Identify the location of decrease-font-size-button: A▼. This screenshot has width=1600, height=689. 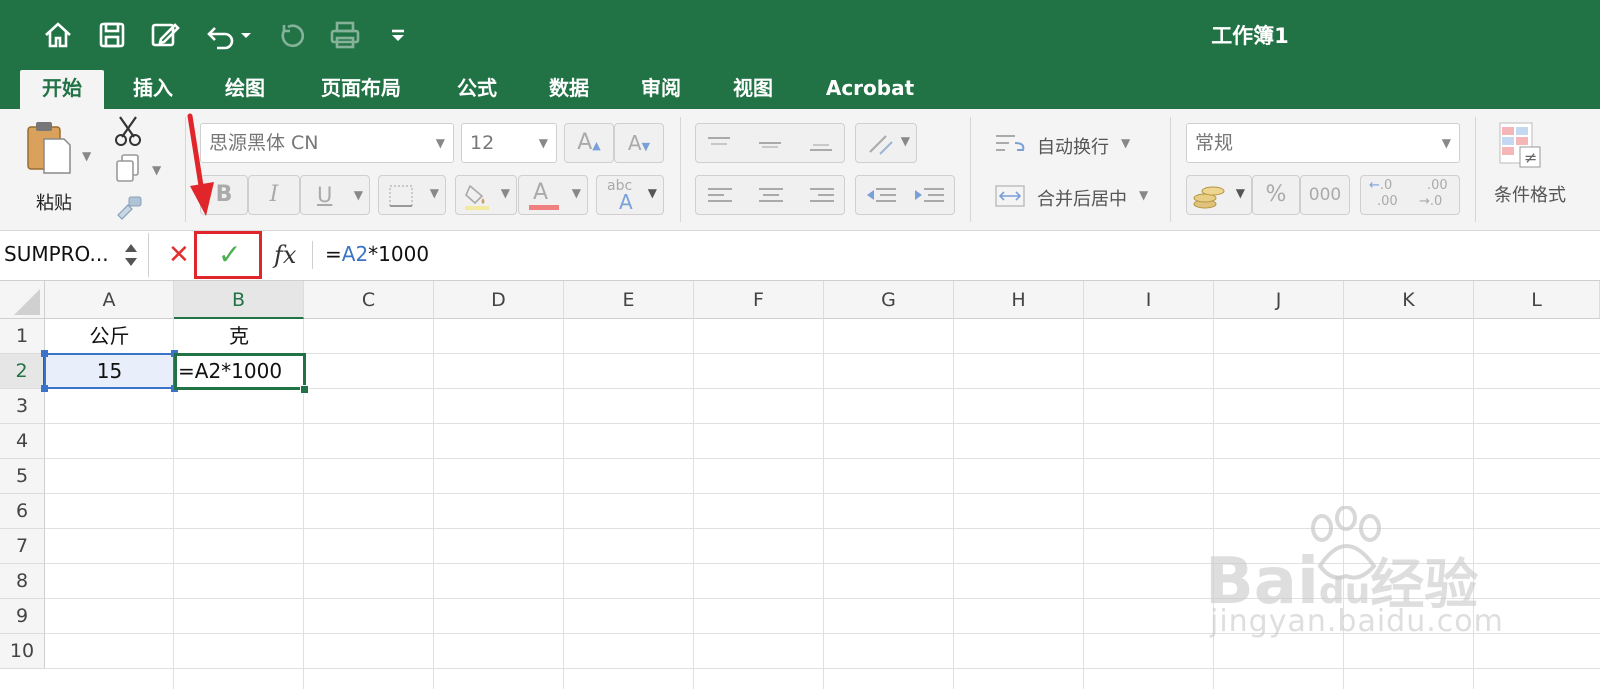
(639, 143).